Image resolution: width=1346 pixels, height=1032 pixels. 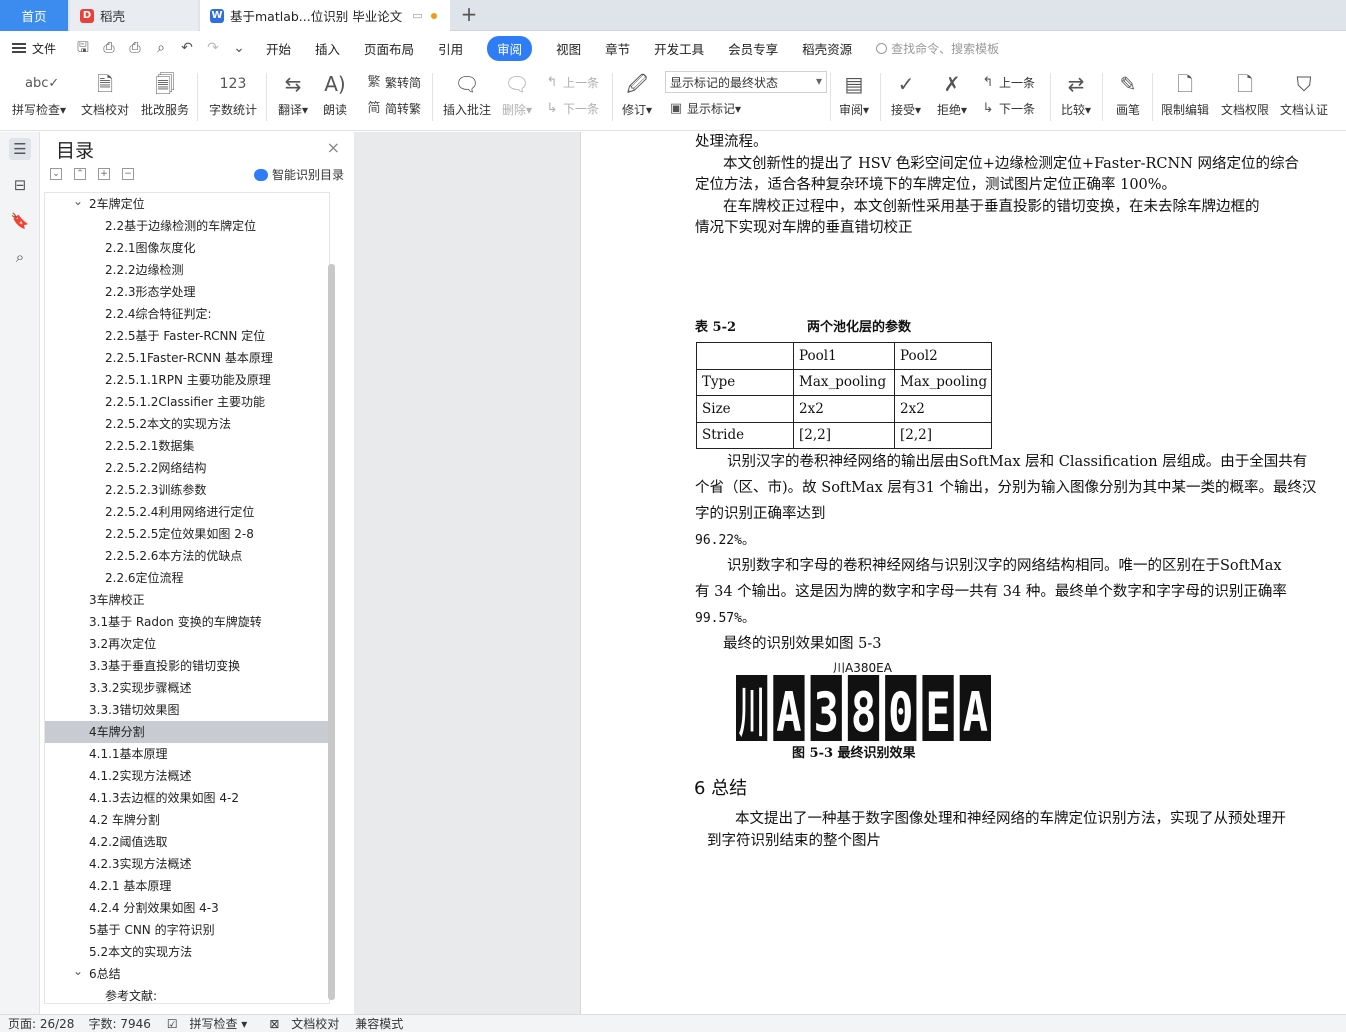 What do you see at coordinates (637, 93) in the screenshot?
I see `revise-button: 🖉 修订▾` at bounding box center [637, 93].